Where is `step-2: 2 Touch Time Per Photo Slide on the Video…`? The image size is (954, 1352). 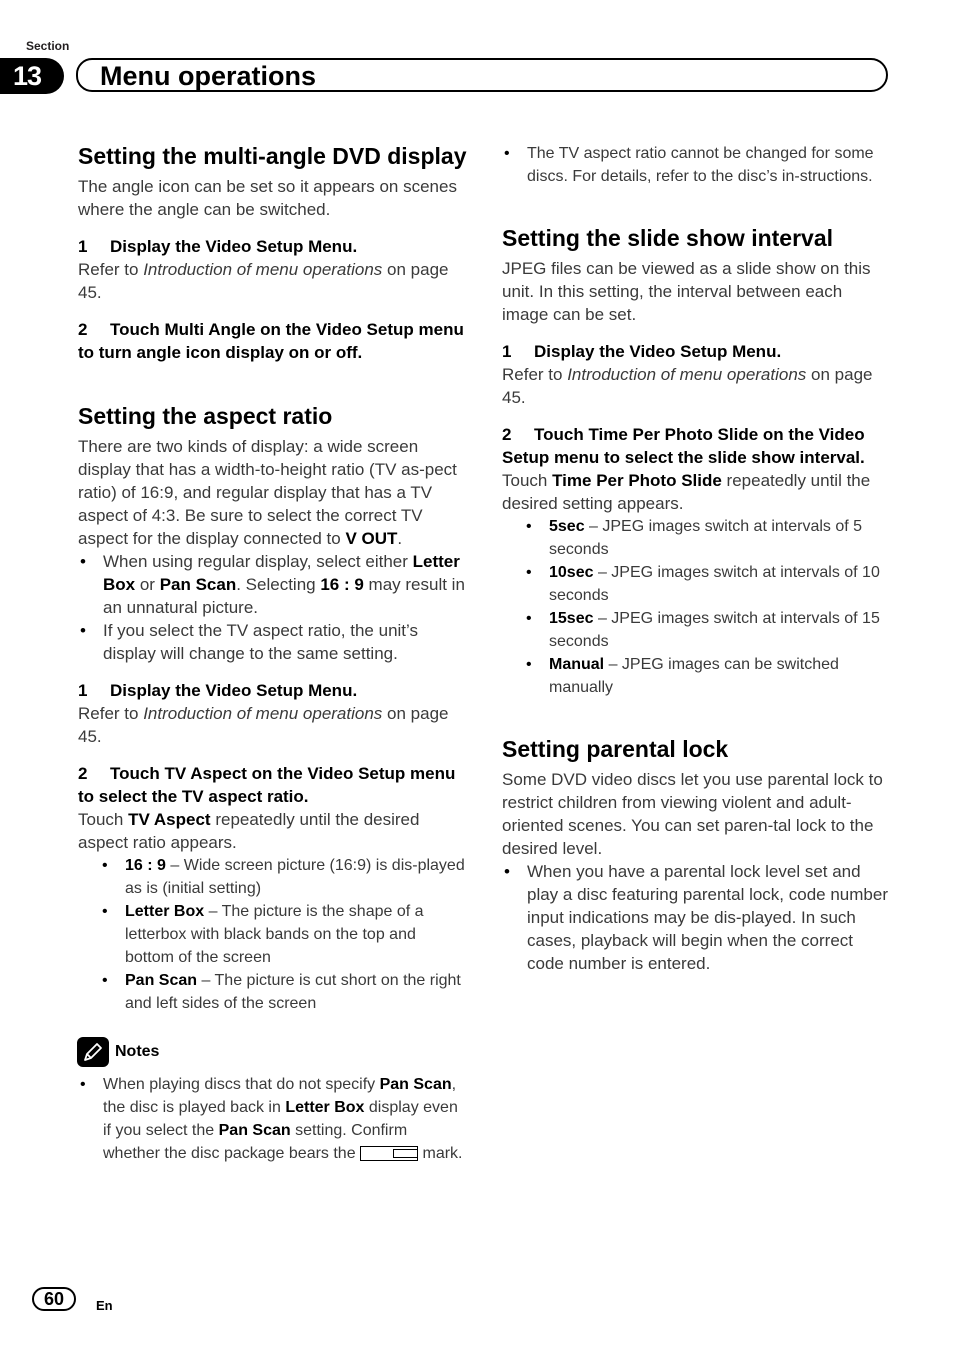
step-2: 2 Touch Time Per Photo Slide on the Video… is located at coordinates (683, 446).